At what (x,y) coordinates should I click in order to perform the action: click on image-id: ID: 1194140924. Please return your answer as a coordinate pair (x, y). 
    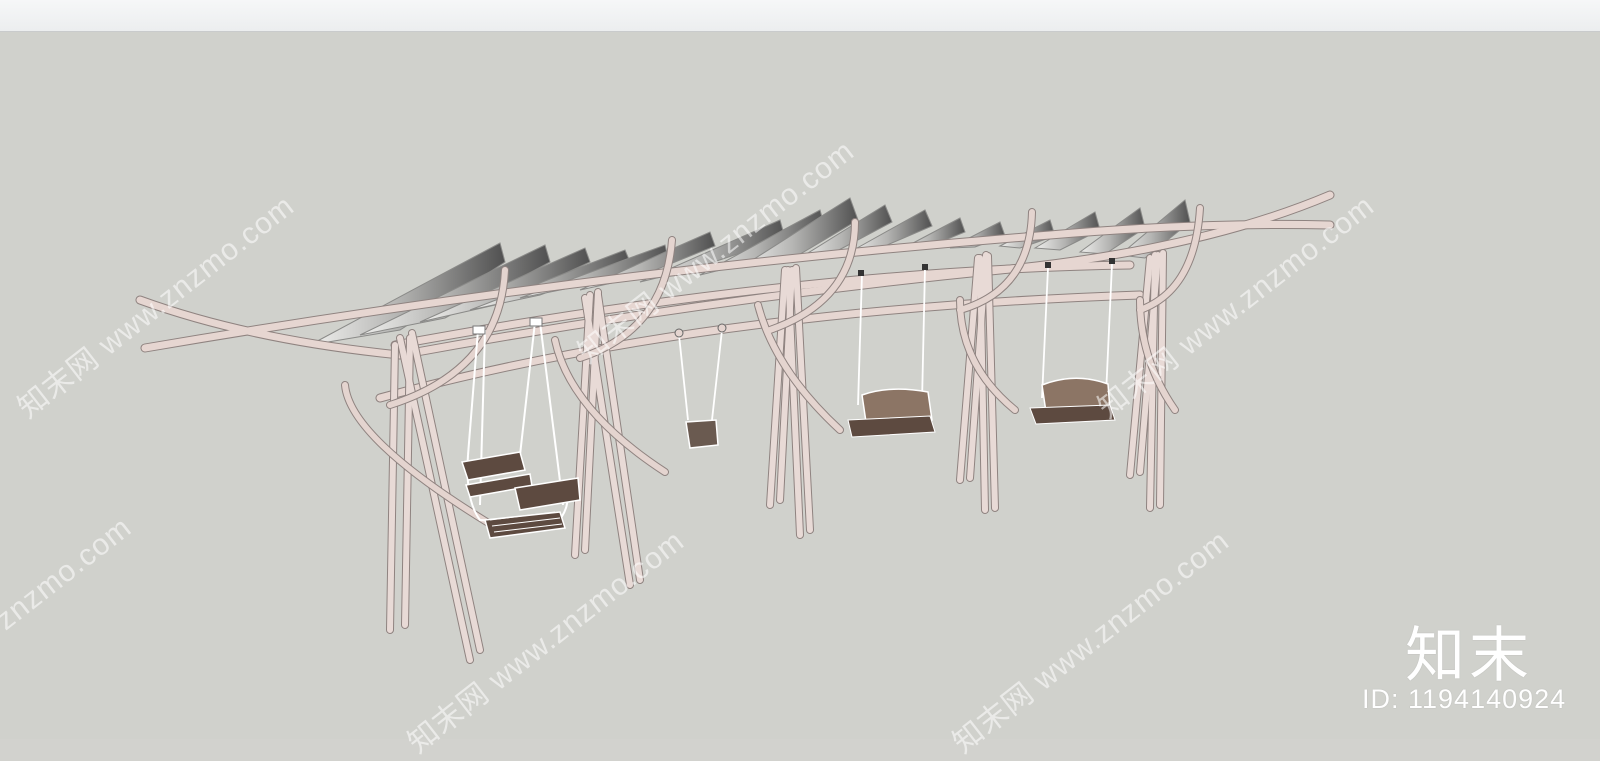
    Looking at the image, I should click on (1464, 699).